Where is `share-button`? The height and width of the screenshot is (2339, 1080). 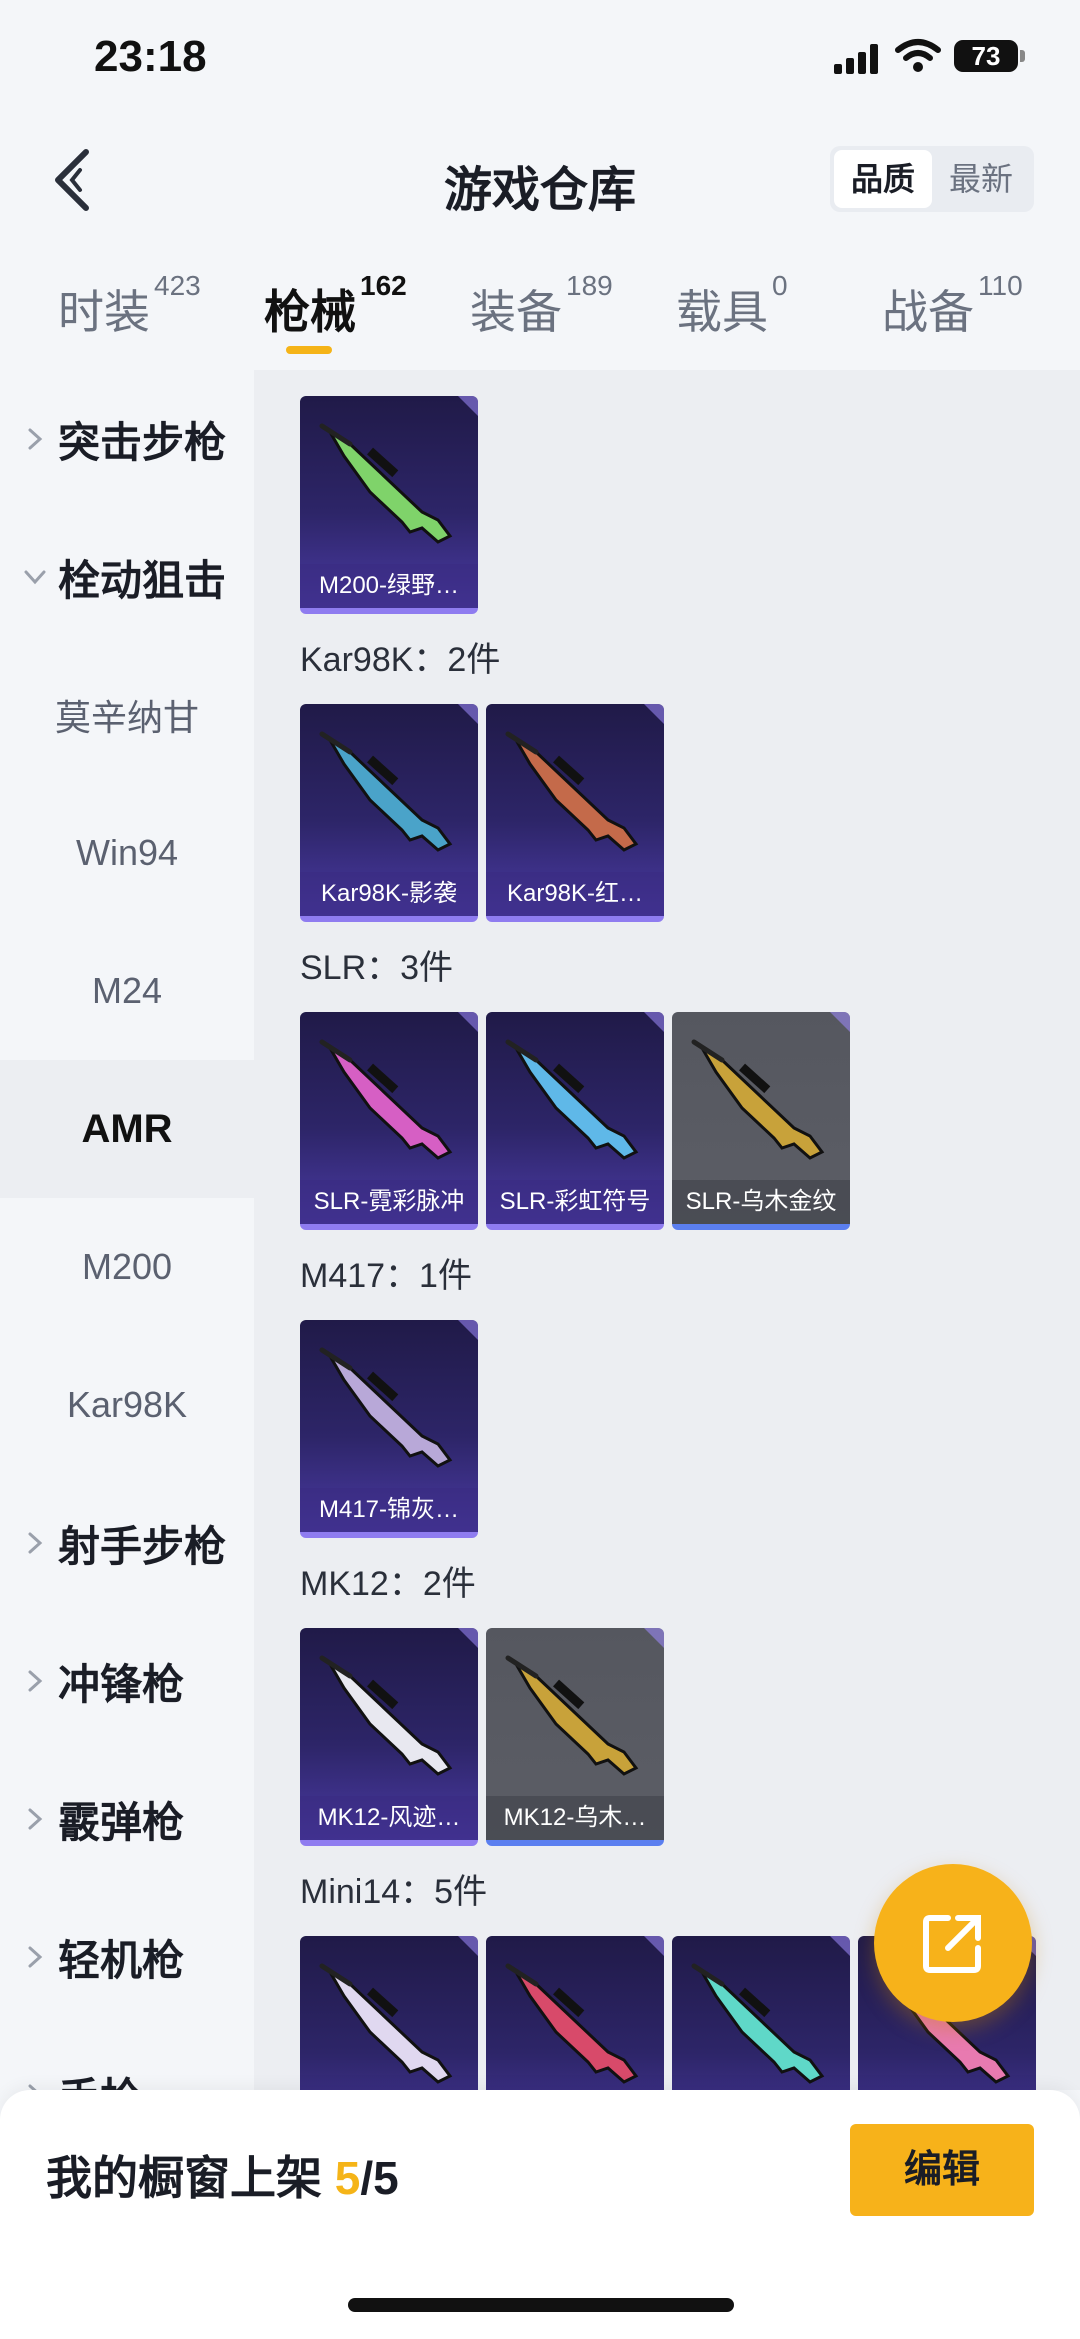 share-button is located at coordinates (953, 1943).